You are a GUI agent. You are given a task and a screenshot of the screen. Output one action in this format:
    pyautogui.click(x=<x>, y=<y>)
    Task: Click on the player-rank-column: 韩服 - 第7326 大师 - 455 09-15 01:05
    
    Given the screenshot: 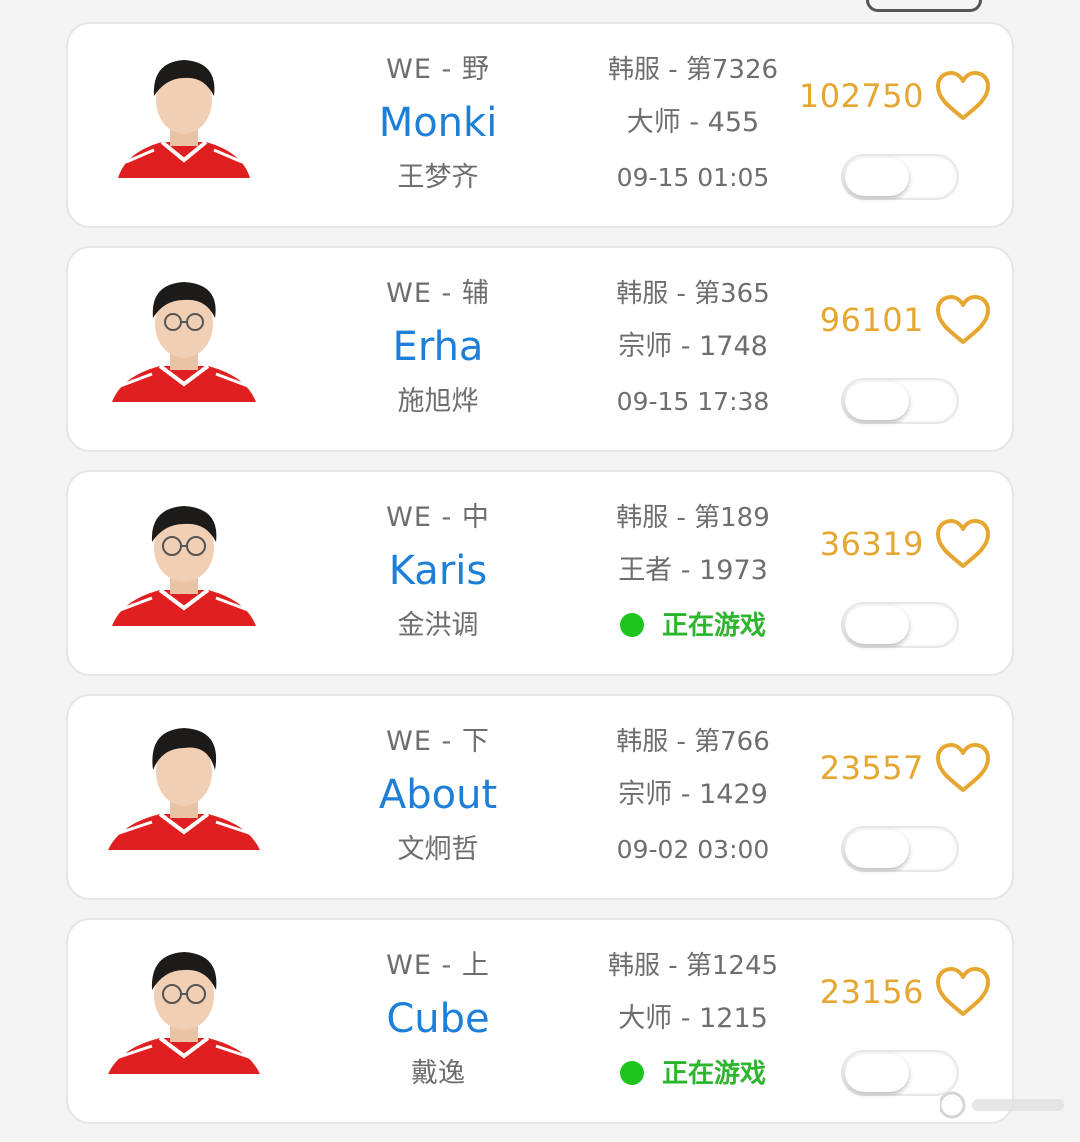 What is the action you would take?
    pyautogui.click(x=693, y=125)
    